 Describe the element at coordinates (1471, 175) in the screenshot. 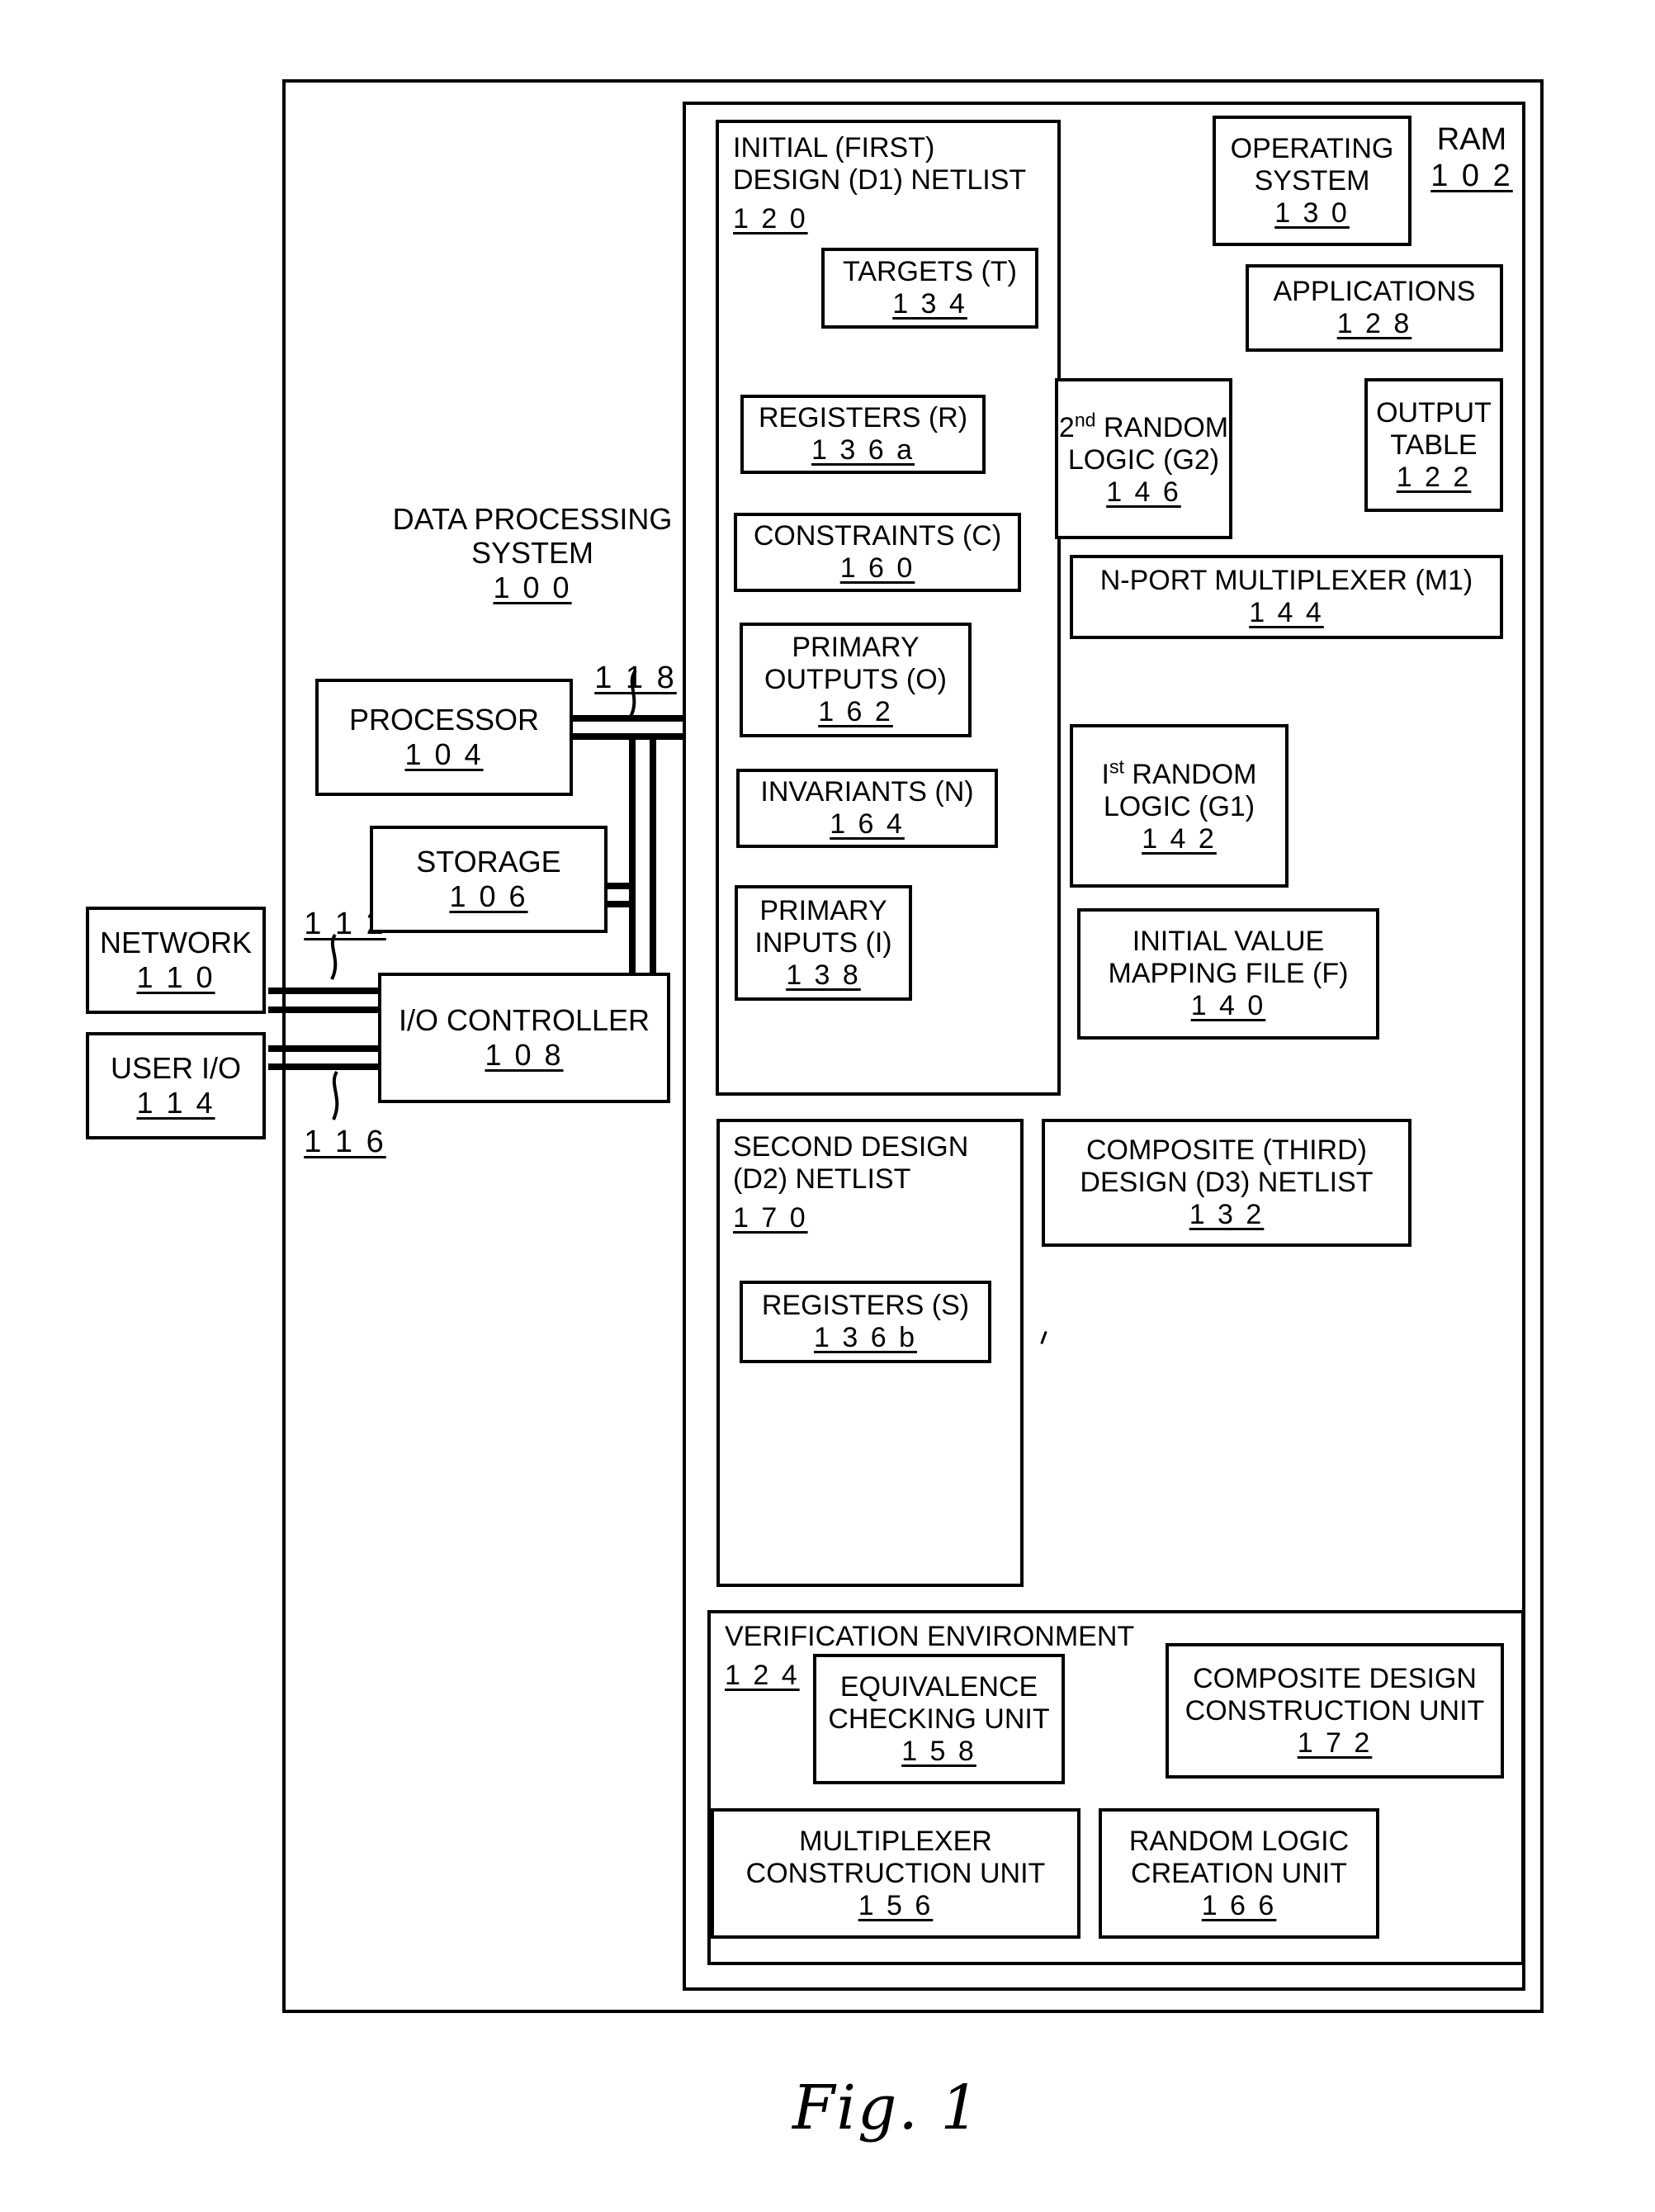

I see `ram-ref: 1 0 2` at that location.